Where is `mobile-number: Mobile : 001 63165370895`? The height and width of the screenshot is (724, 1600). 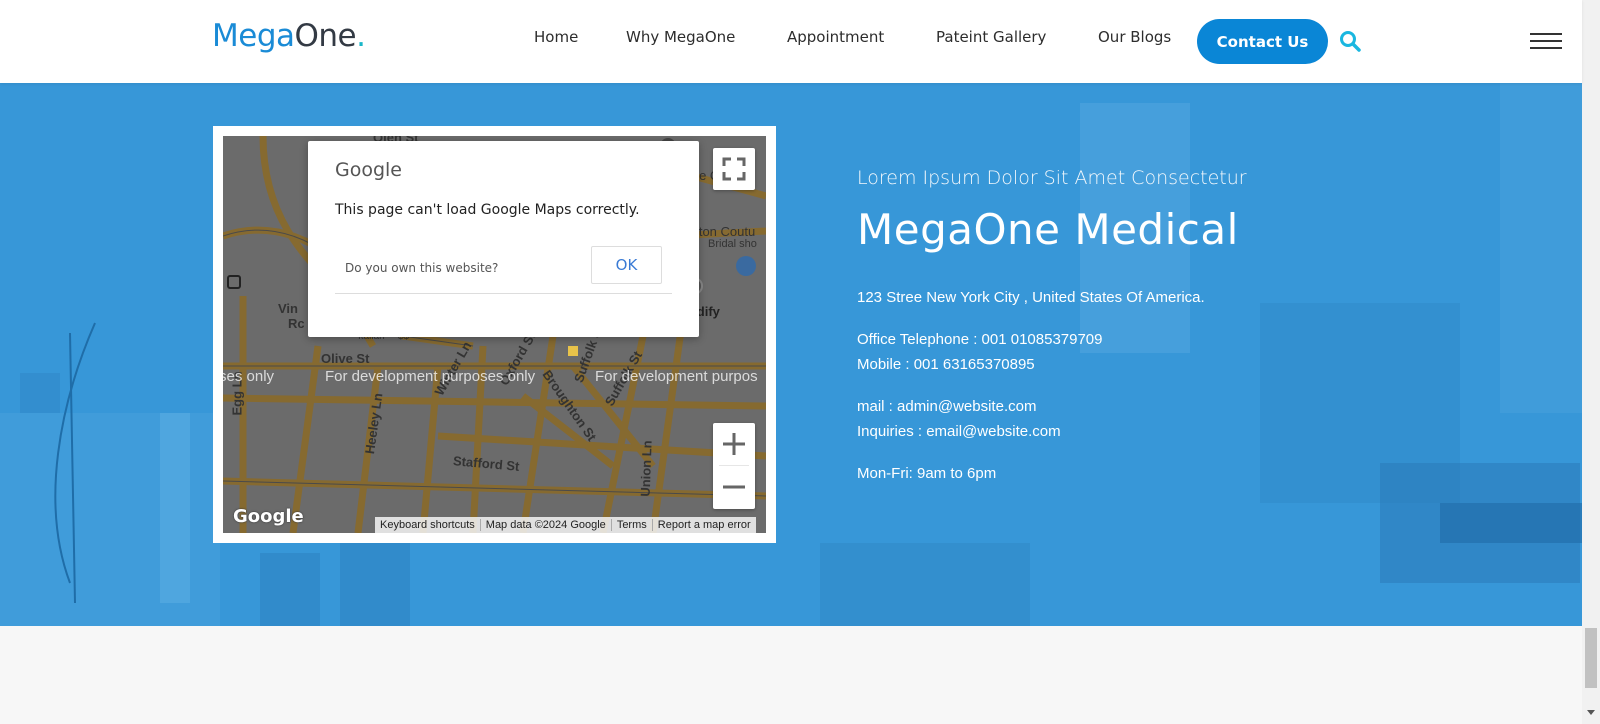
mobile-number: Mobile : 001 63165370895 is located at coordinates (946, 364).